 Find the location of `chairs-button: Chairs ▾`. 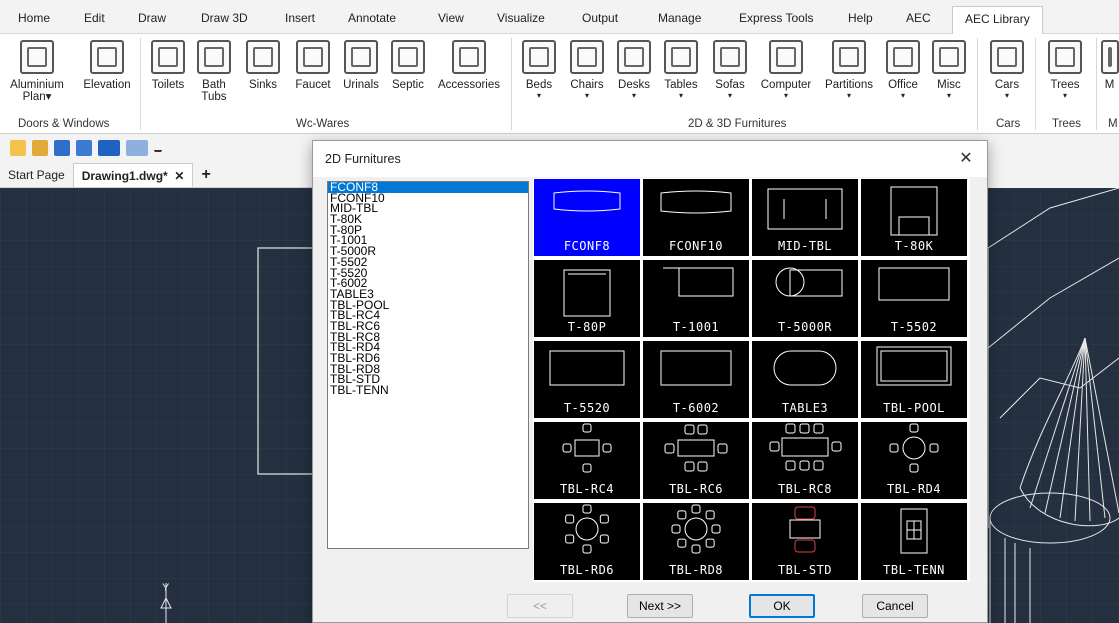

chairs-button: Chairs ▾ is located at coordinates (587, 70).